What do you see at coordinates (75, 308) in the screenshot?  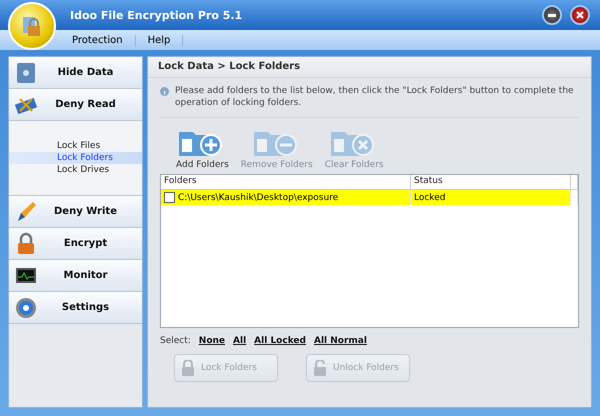 I see `sidebar-section: Settings` at bounding box center [75, 308].